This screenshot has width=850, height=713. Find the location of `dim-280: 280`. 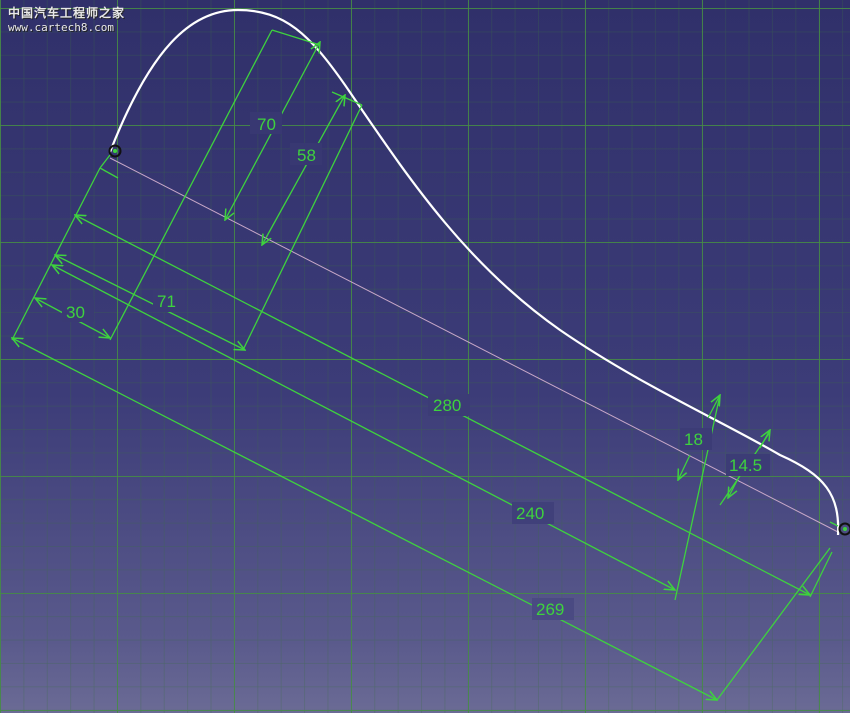

dim-280: 280 is located at coordinates (447, 405).